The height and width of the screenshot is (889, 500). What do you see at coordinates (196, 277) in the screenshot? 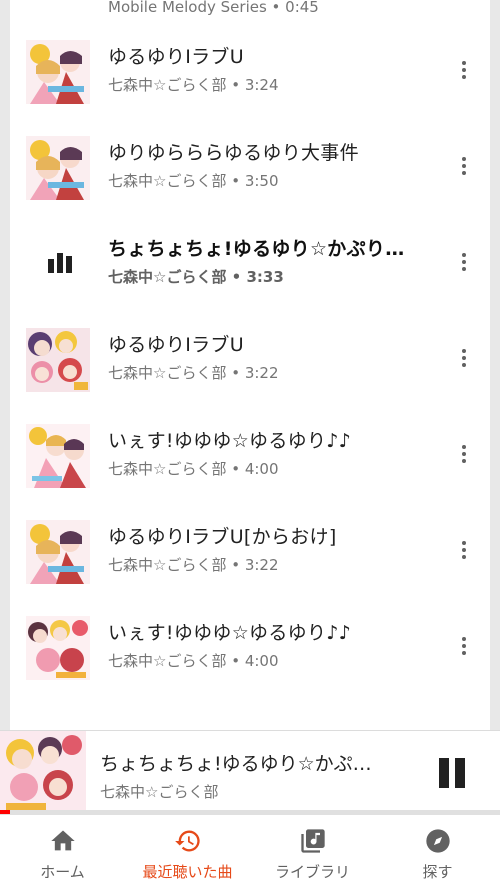
I see `song-subtitle: 七森中☆ごらく部 • 3:33` at bounding box center [196, 277].